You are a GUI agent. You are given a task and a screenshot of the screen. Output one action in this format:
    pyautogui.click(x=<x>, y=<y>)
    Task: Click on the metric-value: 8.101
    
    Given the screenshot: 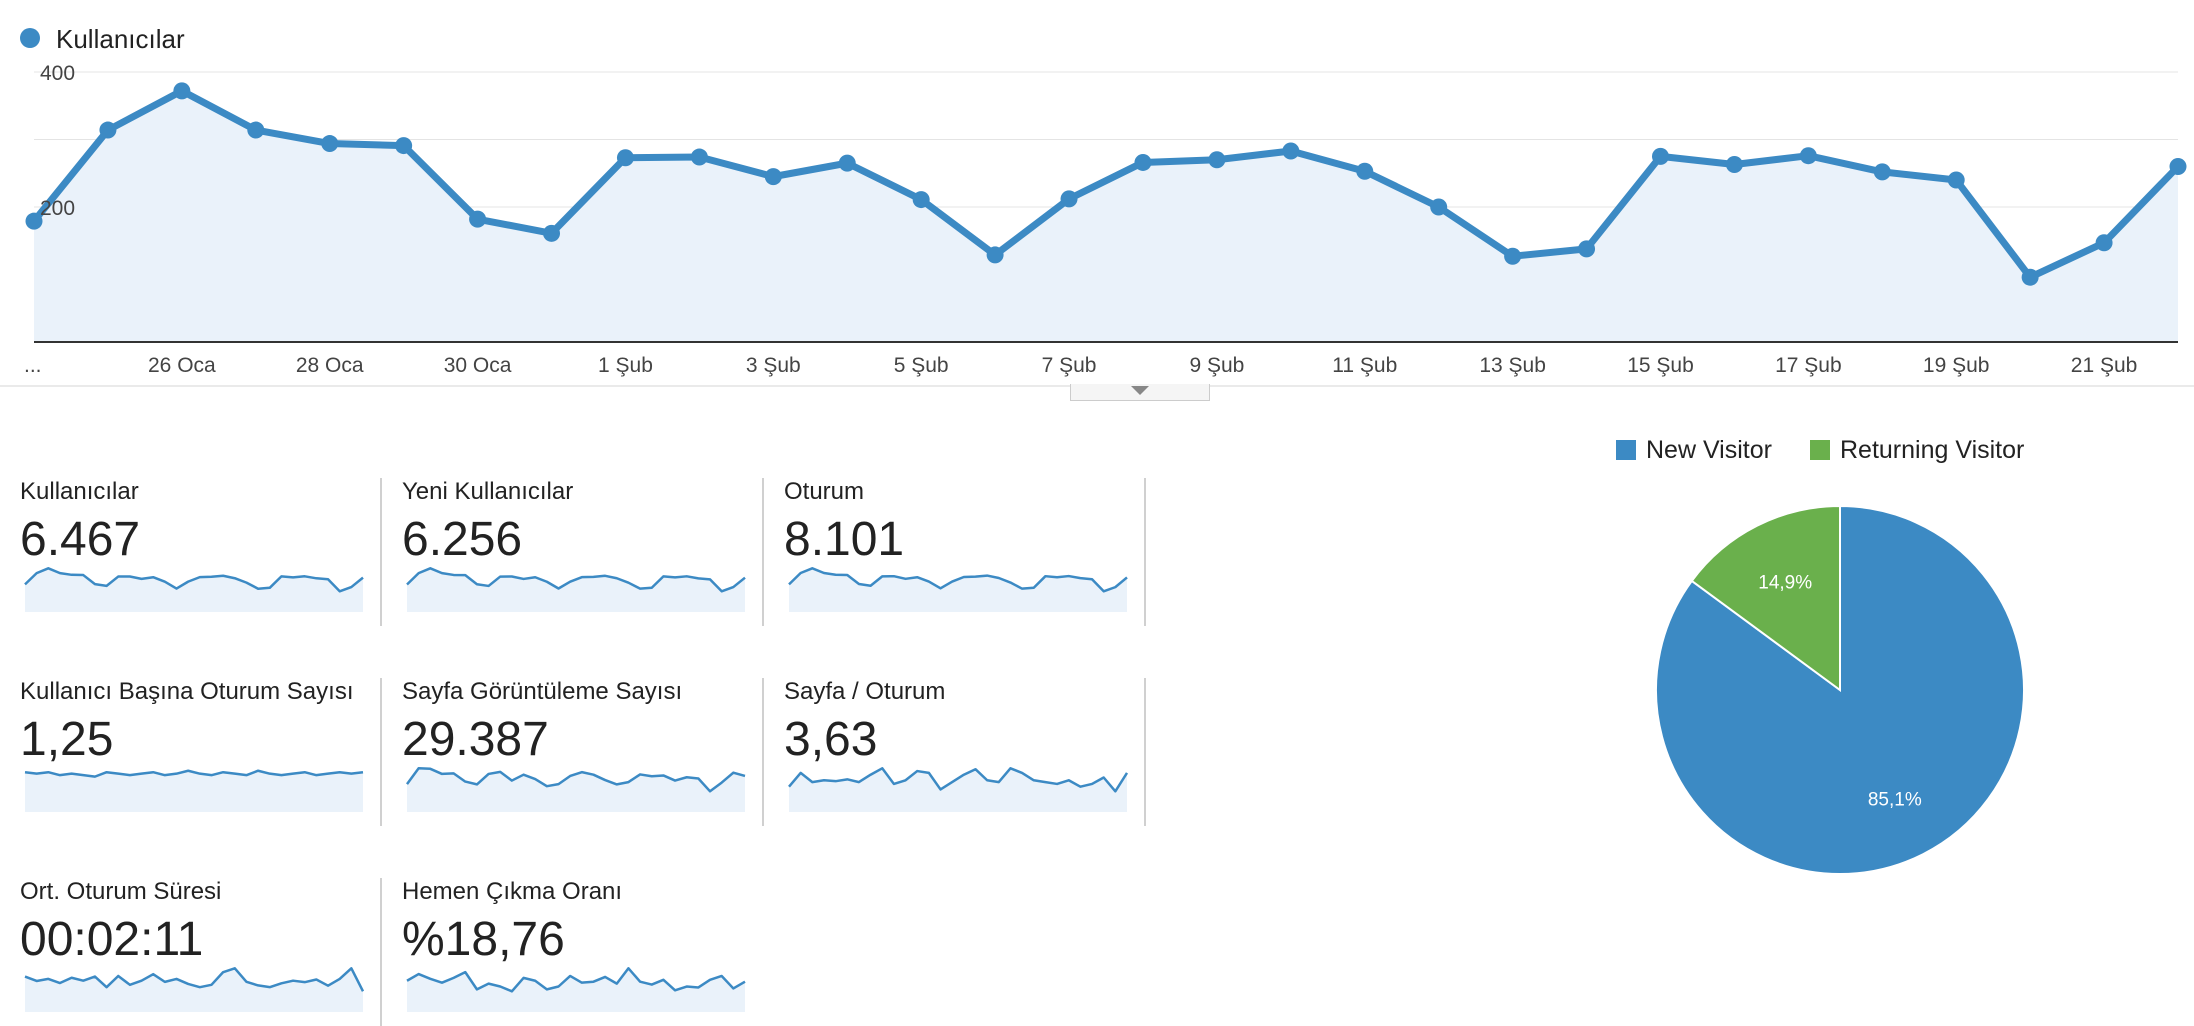 What is the action you would take?
    pyautogui.click(x=844, y=539)
    